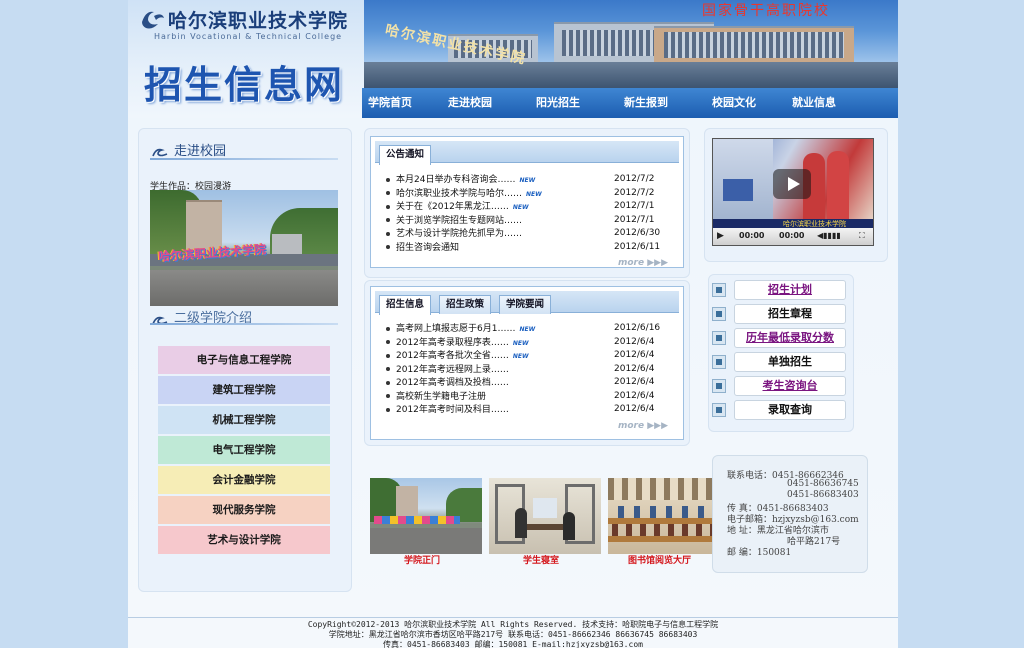 This screenshot has width=1024, height=648. I want to click on caption-library-hall: 图书馆阅览大厅, so click(659, 559).